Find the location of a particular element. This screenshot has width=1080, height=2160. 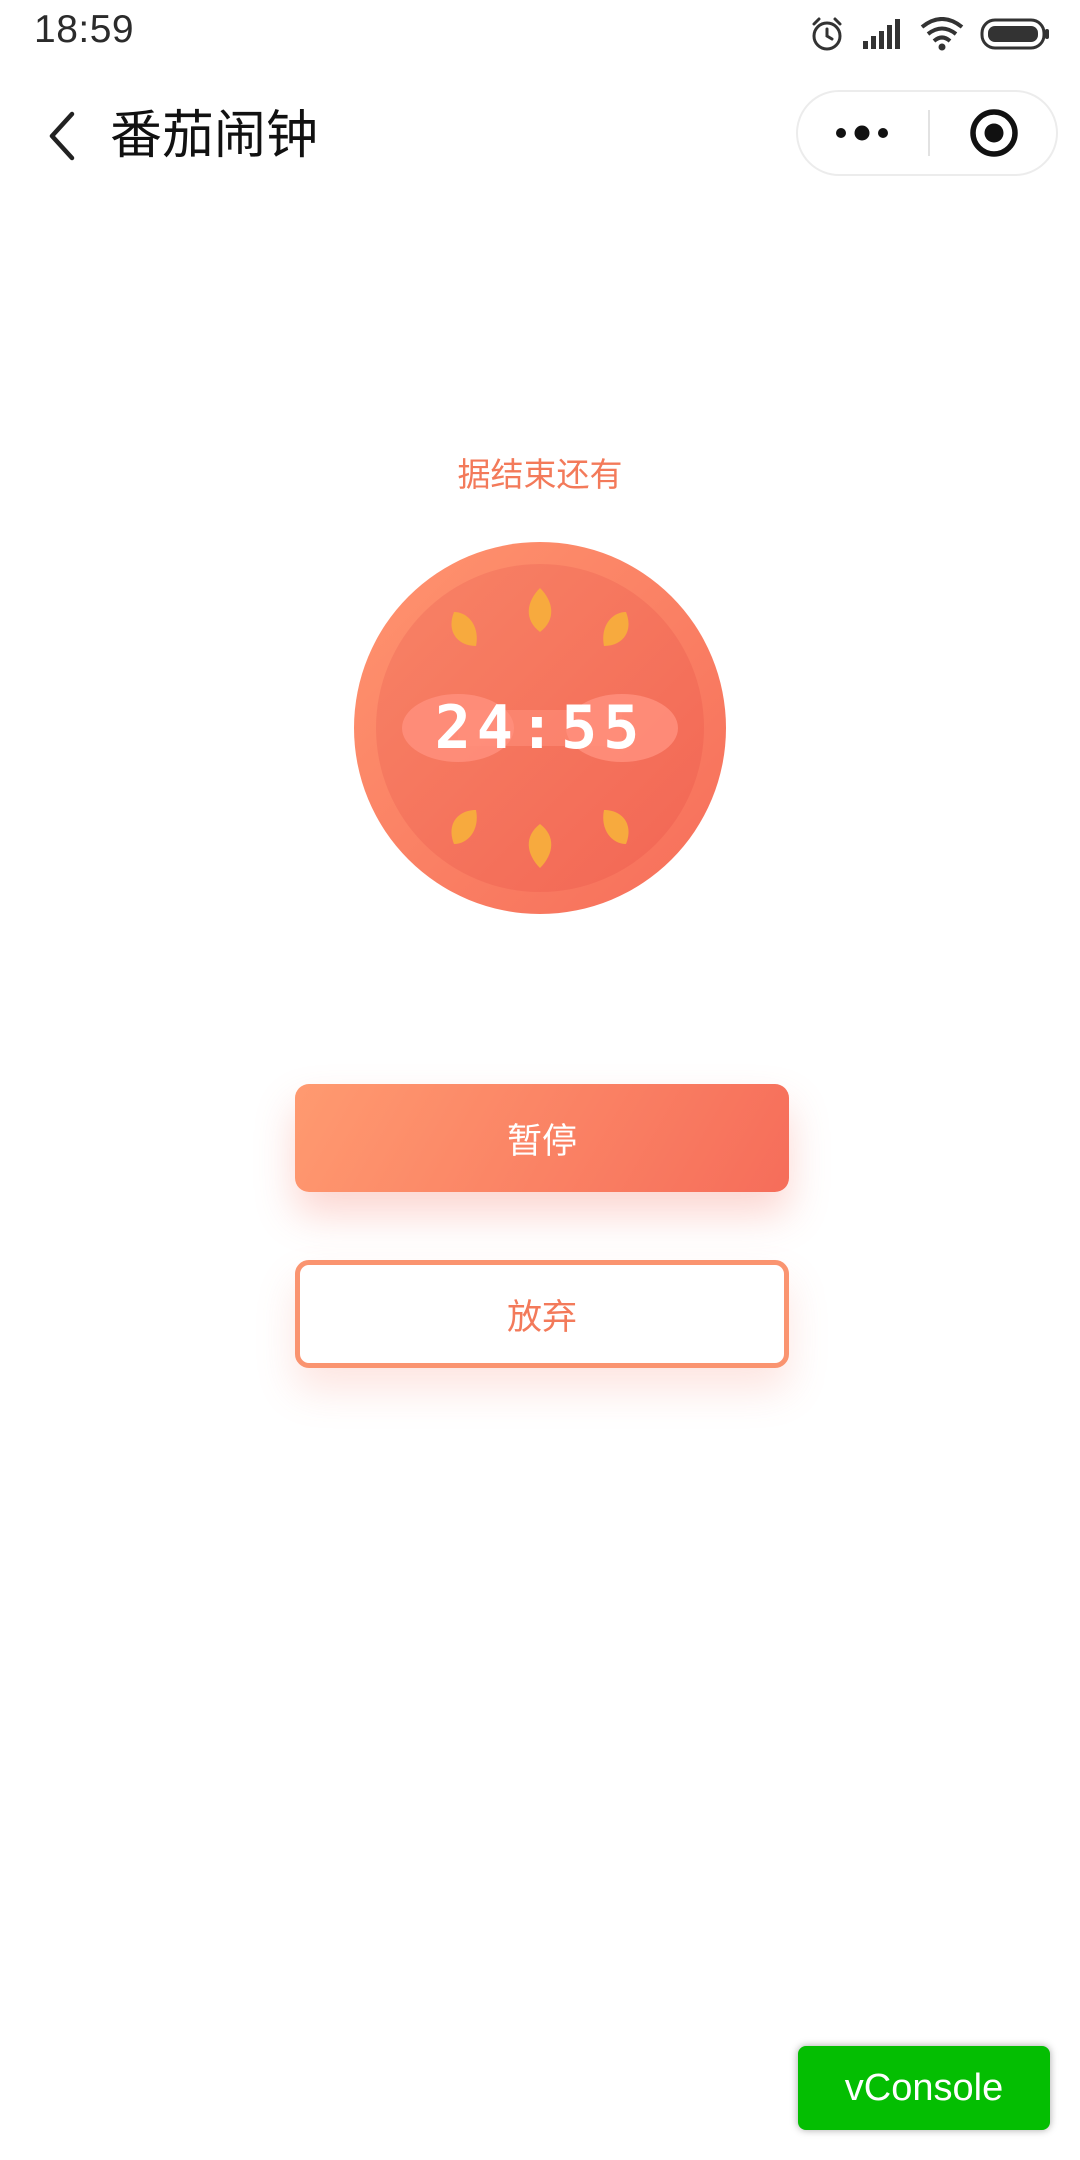

close-miniprogram-button is located at coordinates (994, 133).